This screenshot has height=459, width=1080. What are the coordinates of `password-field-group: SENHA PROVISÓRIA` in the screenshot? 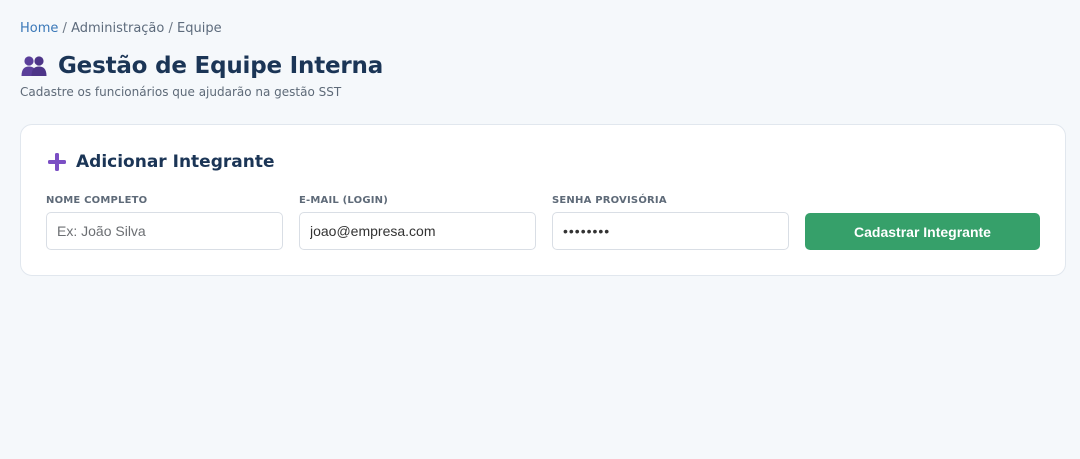 It's located at (670, 222).